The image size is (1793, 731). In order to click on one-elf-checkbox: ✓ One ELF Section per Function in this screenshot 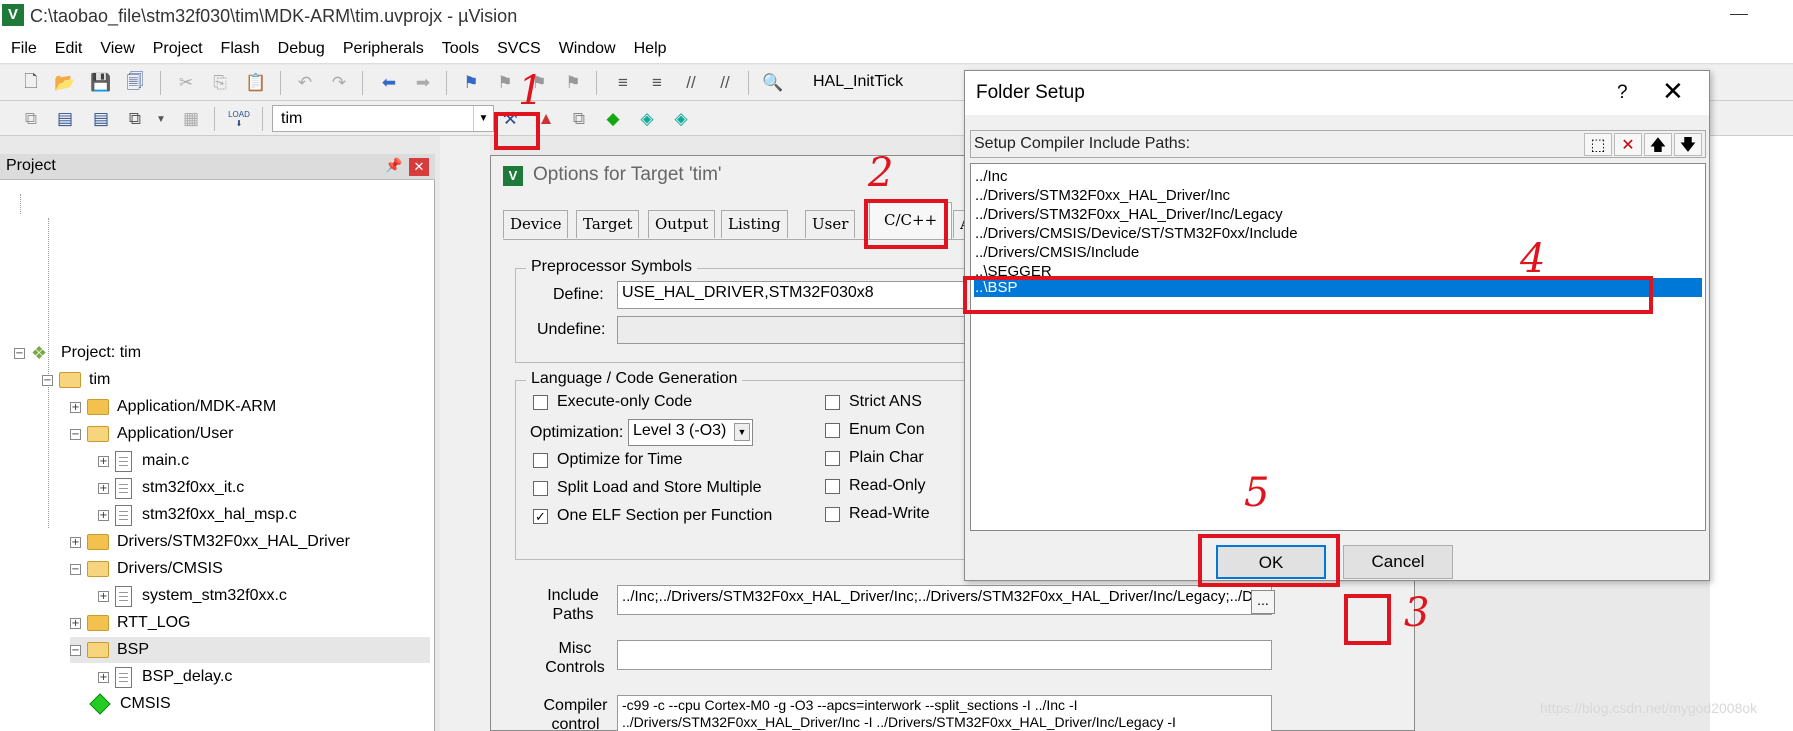, I will do `click(652, 516)`.